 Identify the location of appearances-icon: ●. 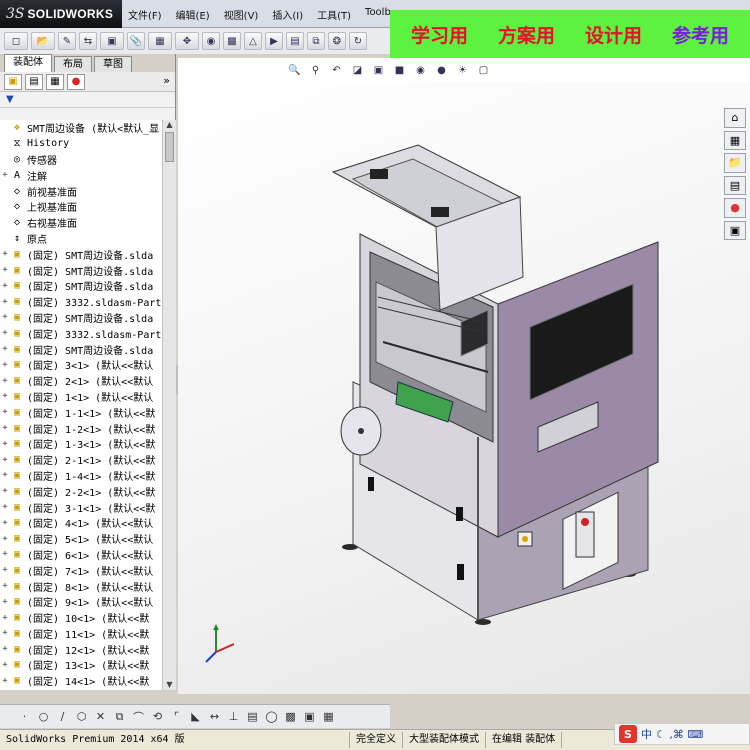
(735, 208).